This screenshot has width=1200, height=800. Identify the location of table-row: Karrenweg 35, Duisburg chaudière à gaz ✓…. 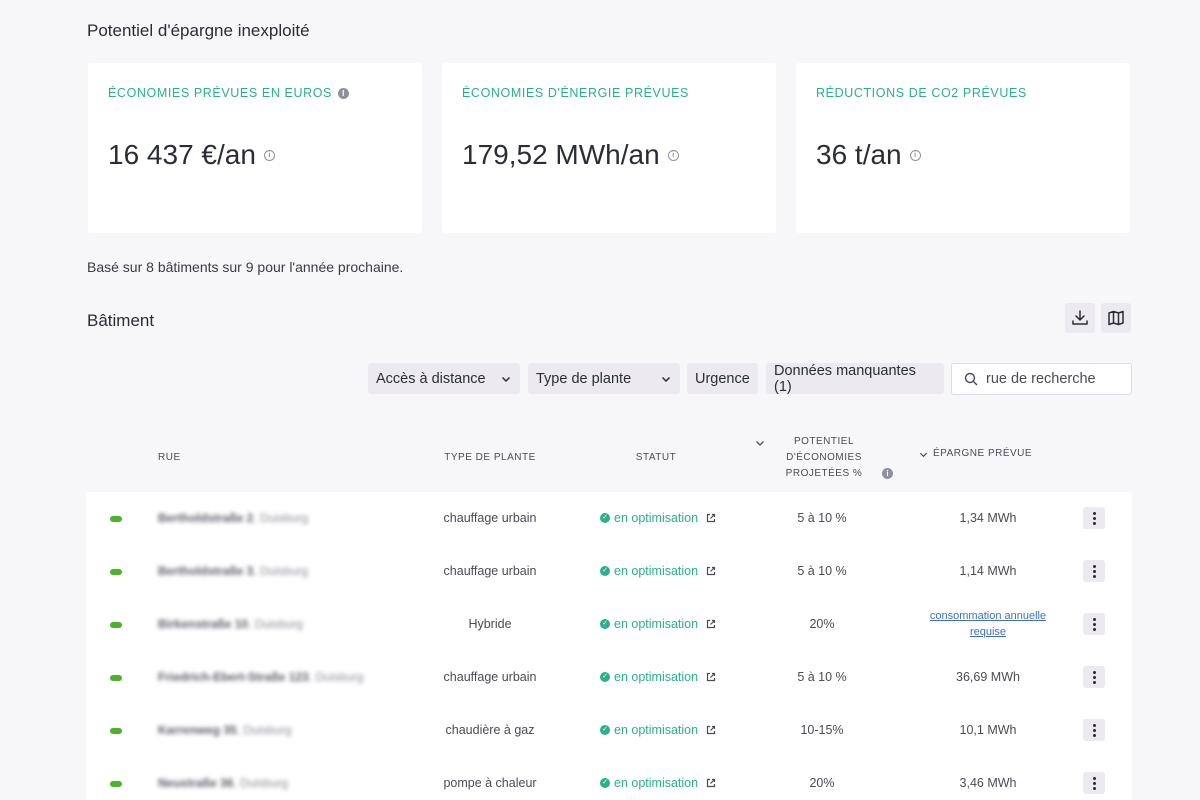
(609, 730).